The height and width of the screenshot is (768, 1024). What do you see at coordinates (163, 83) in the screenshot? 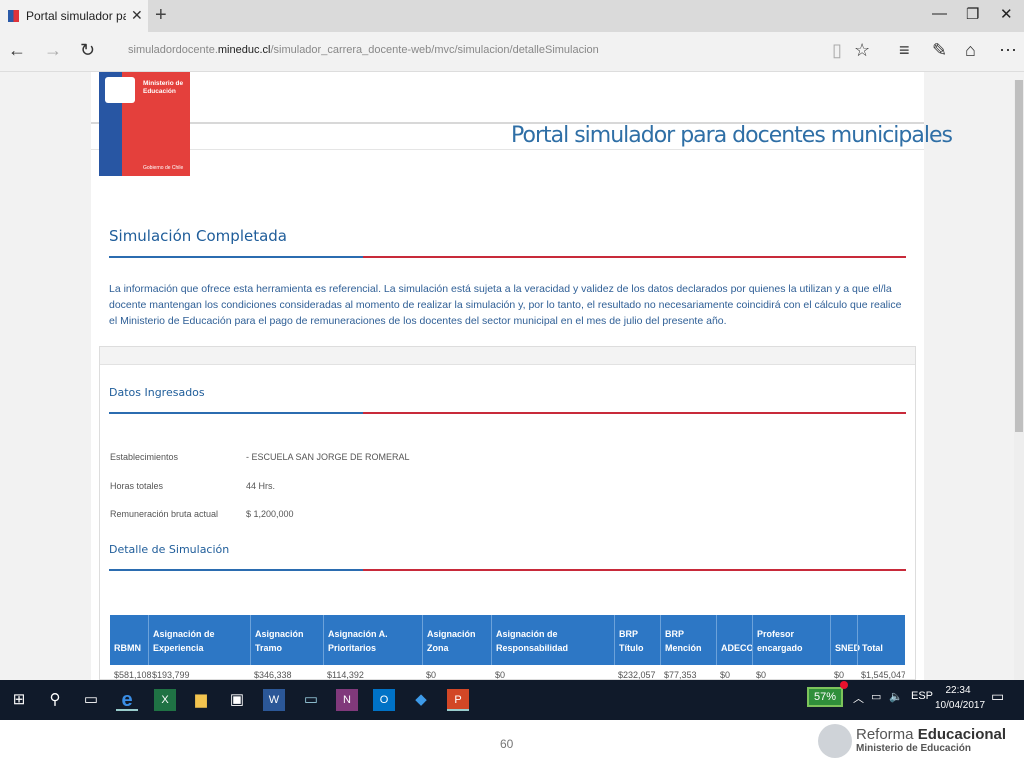
I see `logo-line1: Ministerio de` at bounding box center [163, 83].